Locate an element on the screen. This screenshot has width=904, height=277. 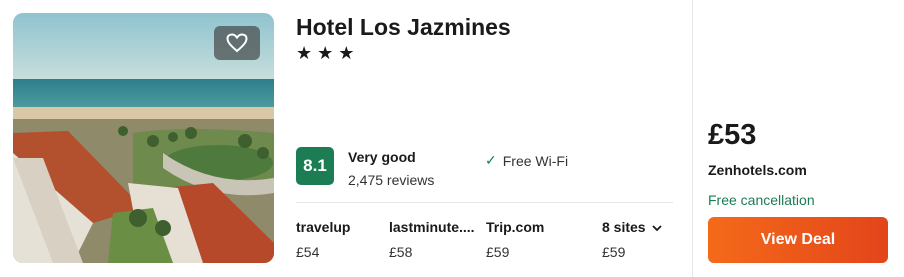
site-offer-trip-com: Trip.com £59 is located at coordinates (515, 239).